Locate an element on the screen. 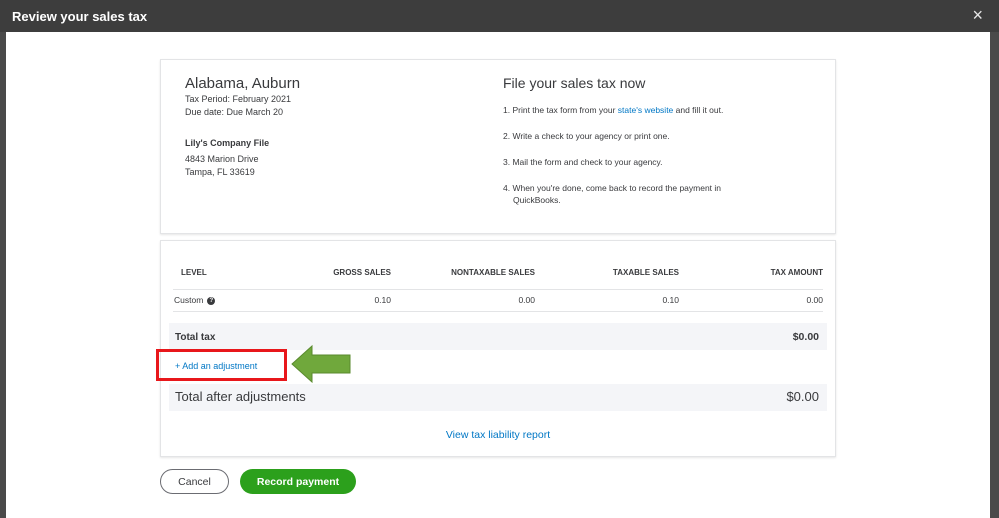 This screenshot has height=518, width=999. company-name: Lily's Company File is located at coordinates (227, 143).